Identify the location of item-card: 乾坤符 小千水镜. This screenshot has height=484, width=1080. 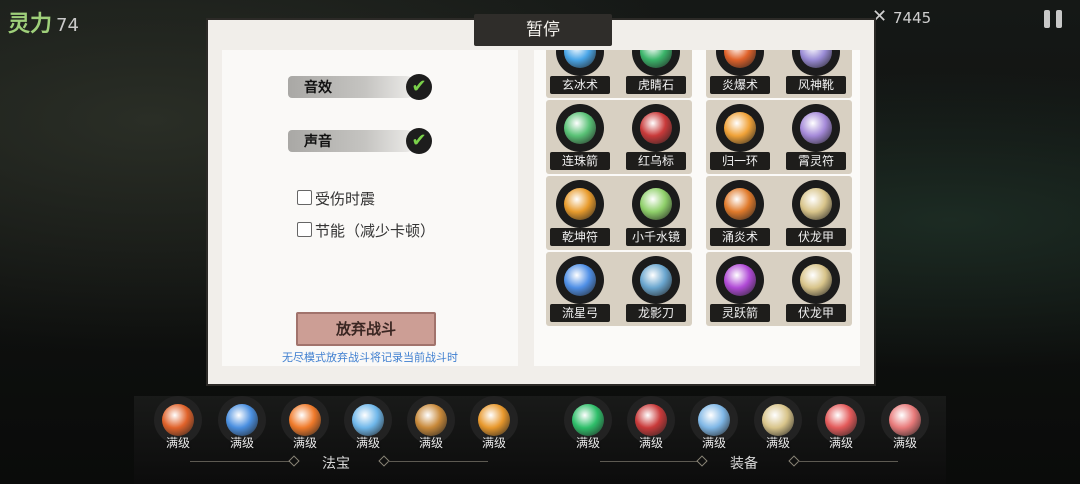
(619, 213).